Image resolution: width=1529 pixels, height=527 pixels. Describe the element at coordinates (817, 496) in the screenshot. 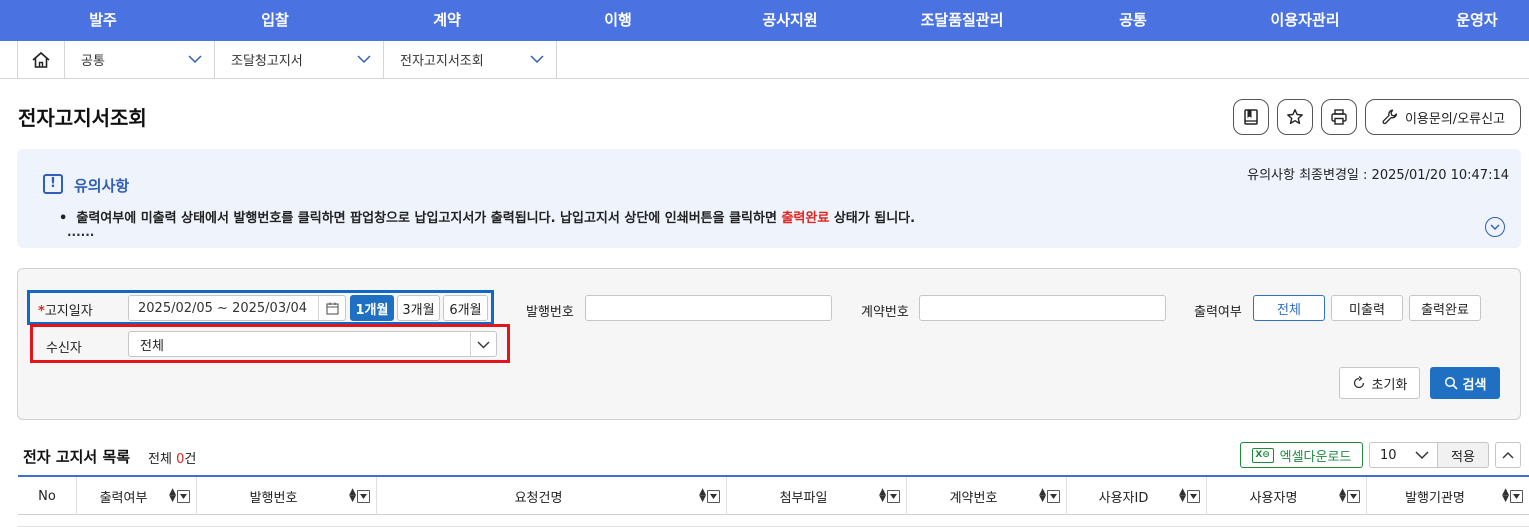

I see `column-header-attachment: 첨부파일 ▲ ▼` at that location.